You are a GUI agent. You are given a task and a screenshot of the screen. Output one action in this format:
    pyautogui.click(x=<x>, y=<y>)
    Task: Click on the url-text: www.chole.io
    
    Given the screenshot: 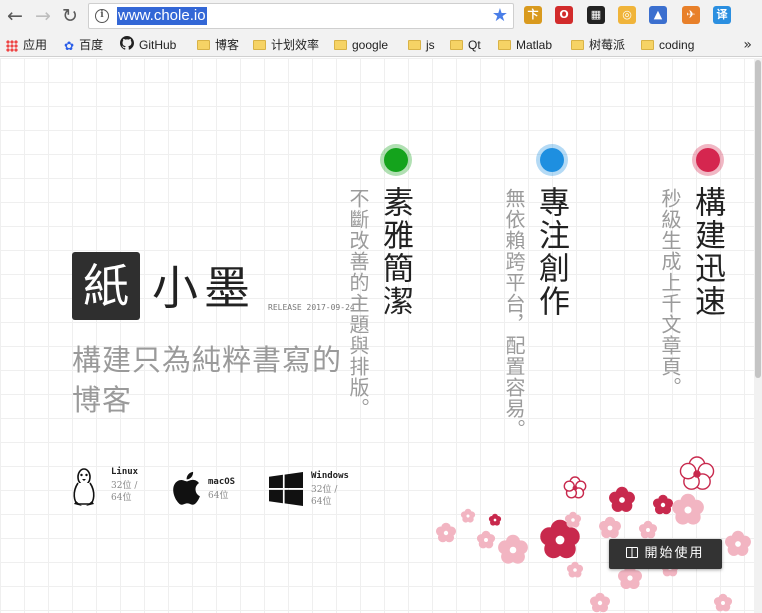 What is the action you would take?
    pyautogui.click(x=162, y=16)
    